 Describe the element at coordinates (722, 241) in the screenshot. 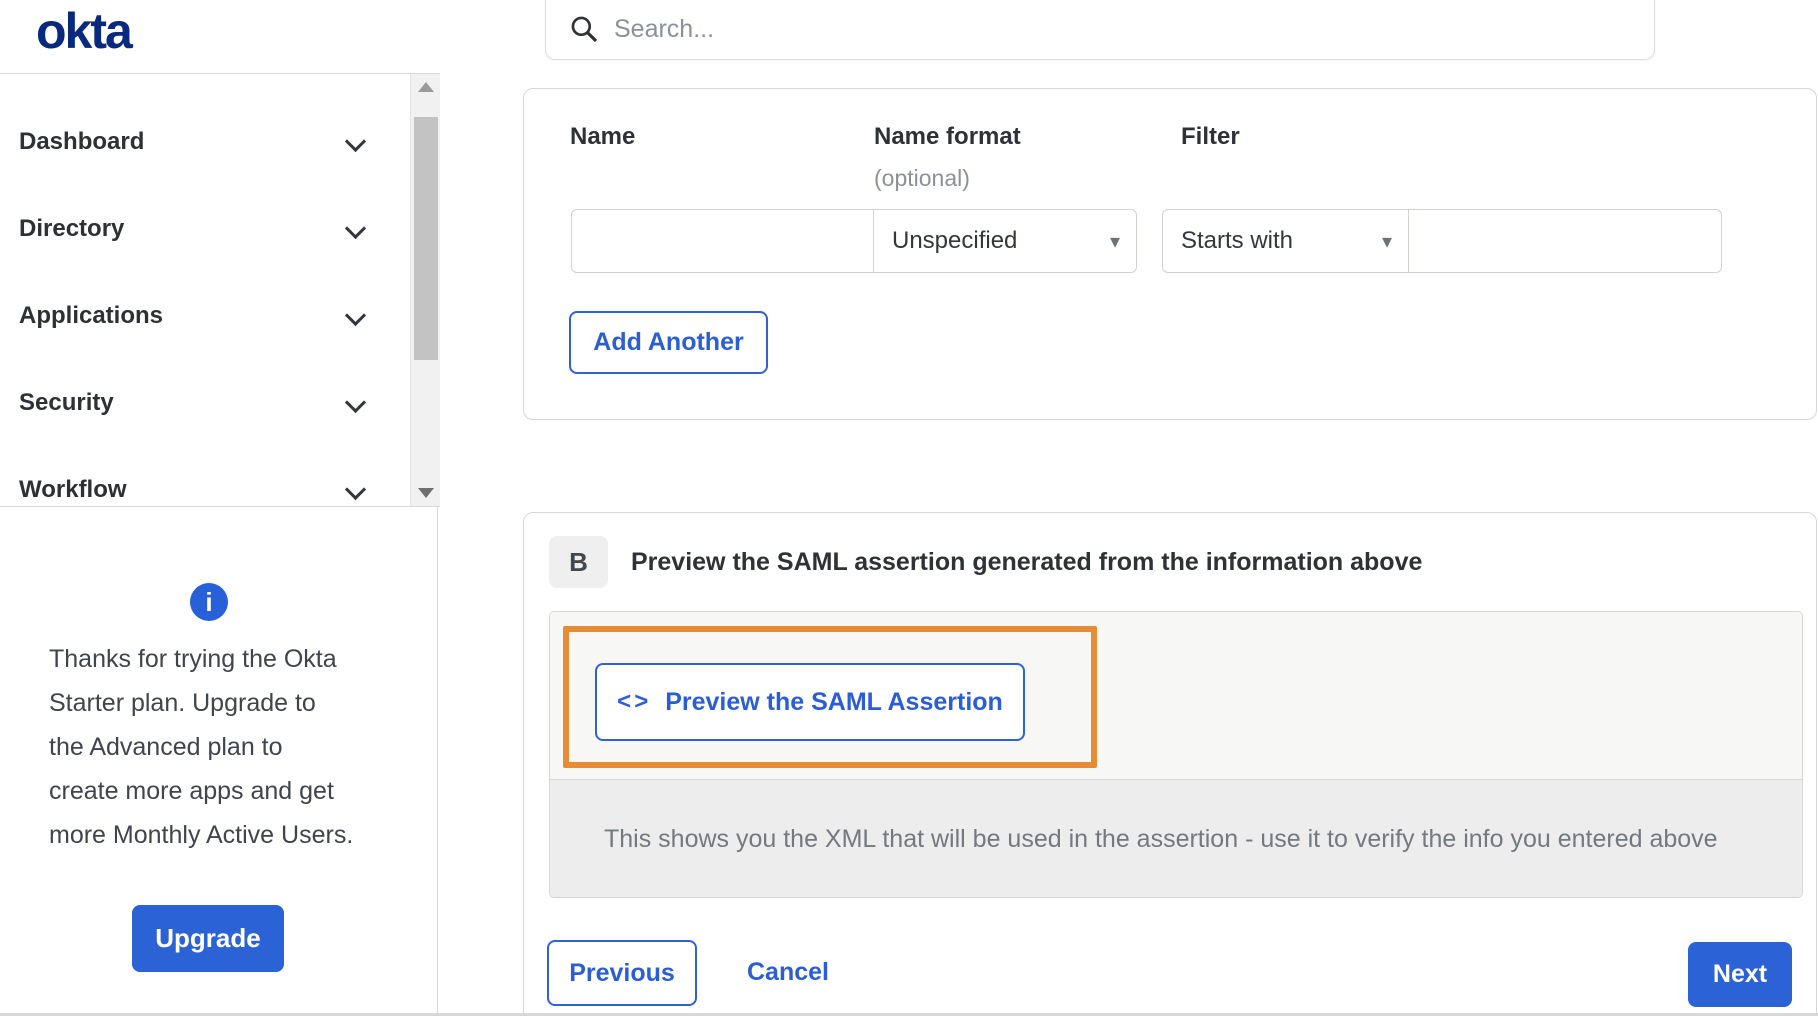

I see `name-input` at that location.